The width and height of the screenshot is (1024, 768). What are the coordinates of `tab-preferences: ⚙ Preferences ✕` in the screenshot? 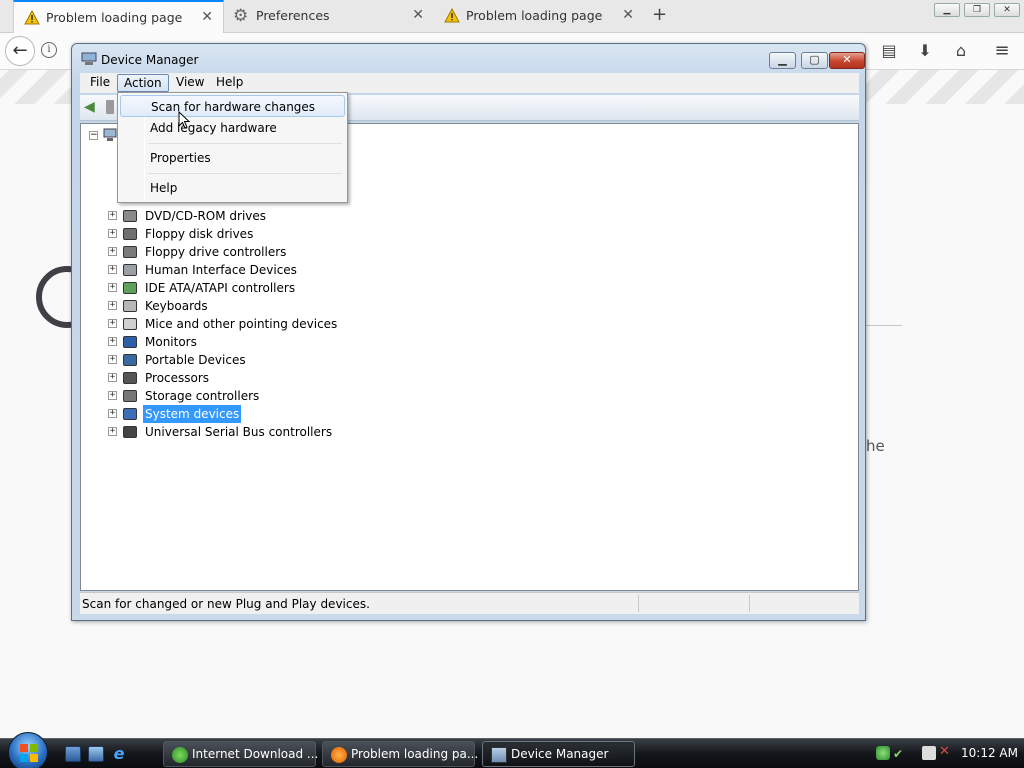 It's located at (329, 16).